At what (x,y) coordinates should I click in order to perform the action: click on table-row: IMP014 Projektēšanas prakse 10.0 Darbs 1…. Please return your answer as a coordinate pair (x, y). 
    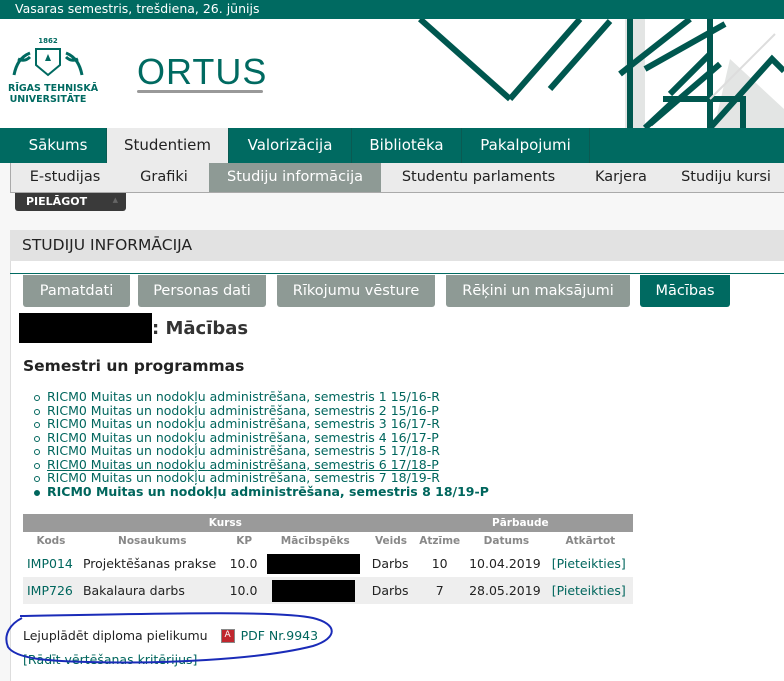
    Looking at the image, I should click on (328, 563).